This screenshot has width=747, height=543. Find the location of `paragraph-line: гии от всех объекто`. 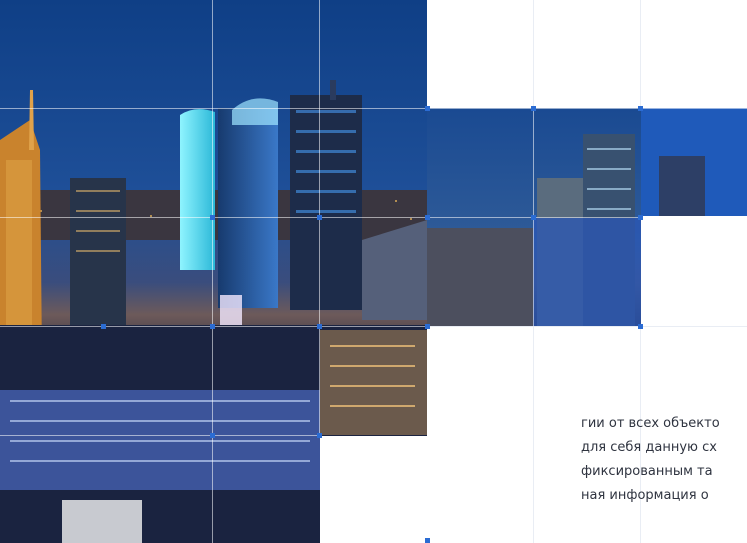

paragraph-line: гии от всех объекто is located at coordinates (650, 423).